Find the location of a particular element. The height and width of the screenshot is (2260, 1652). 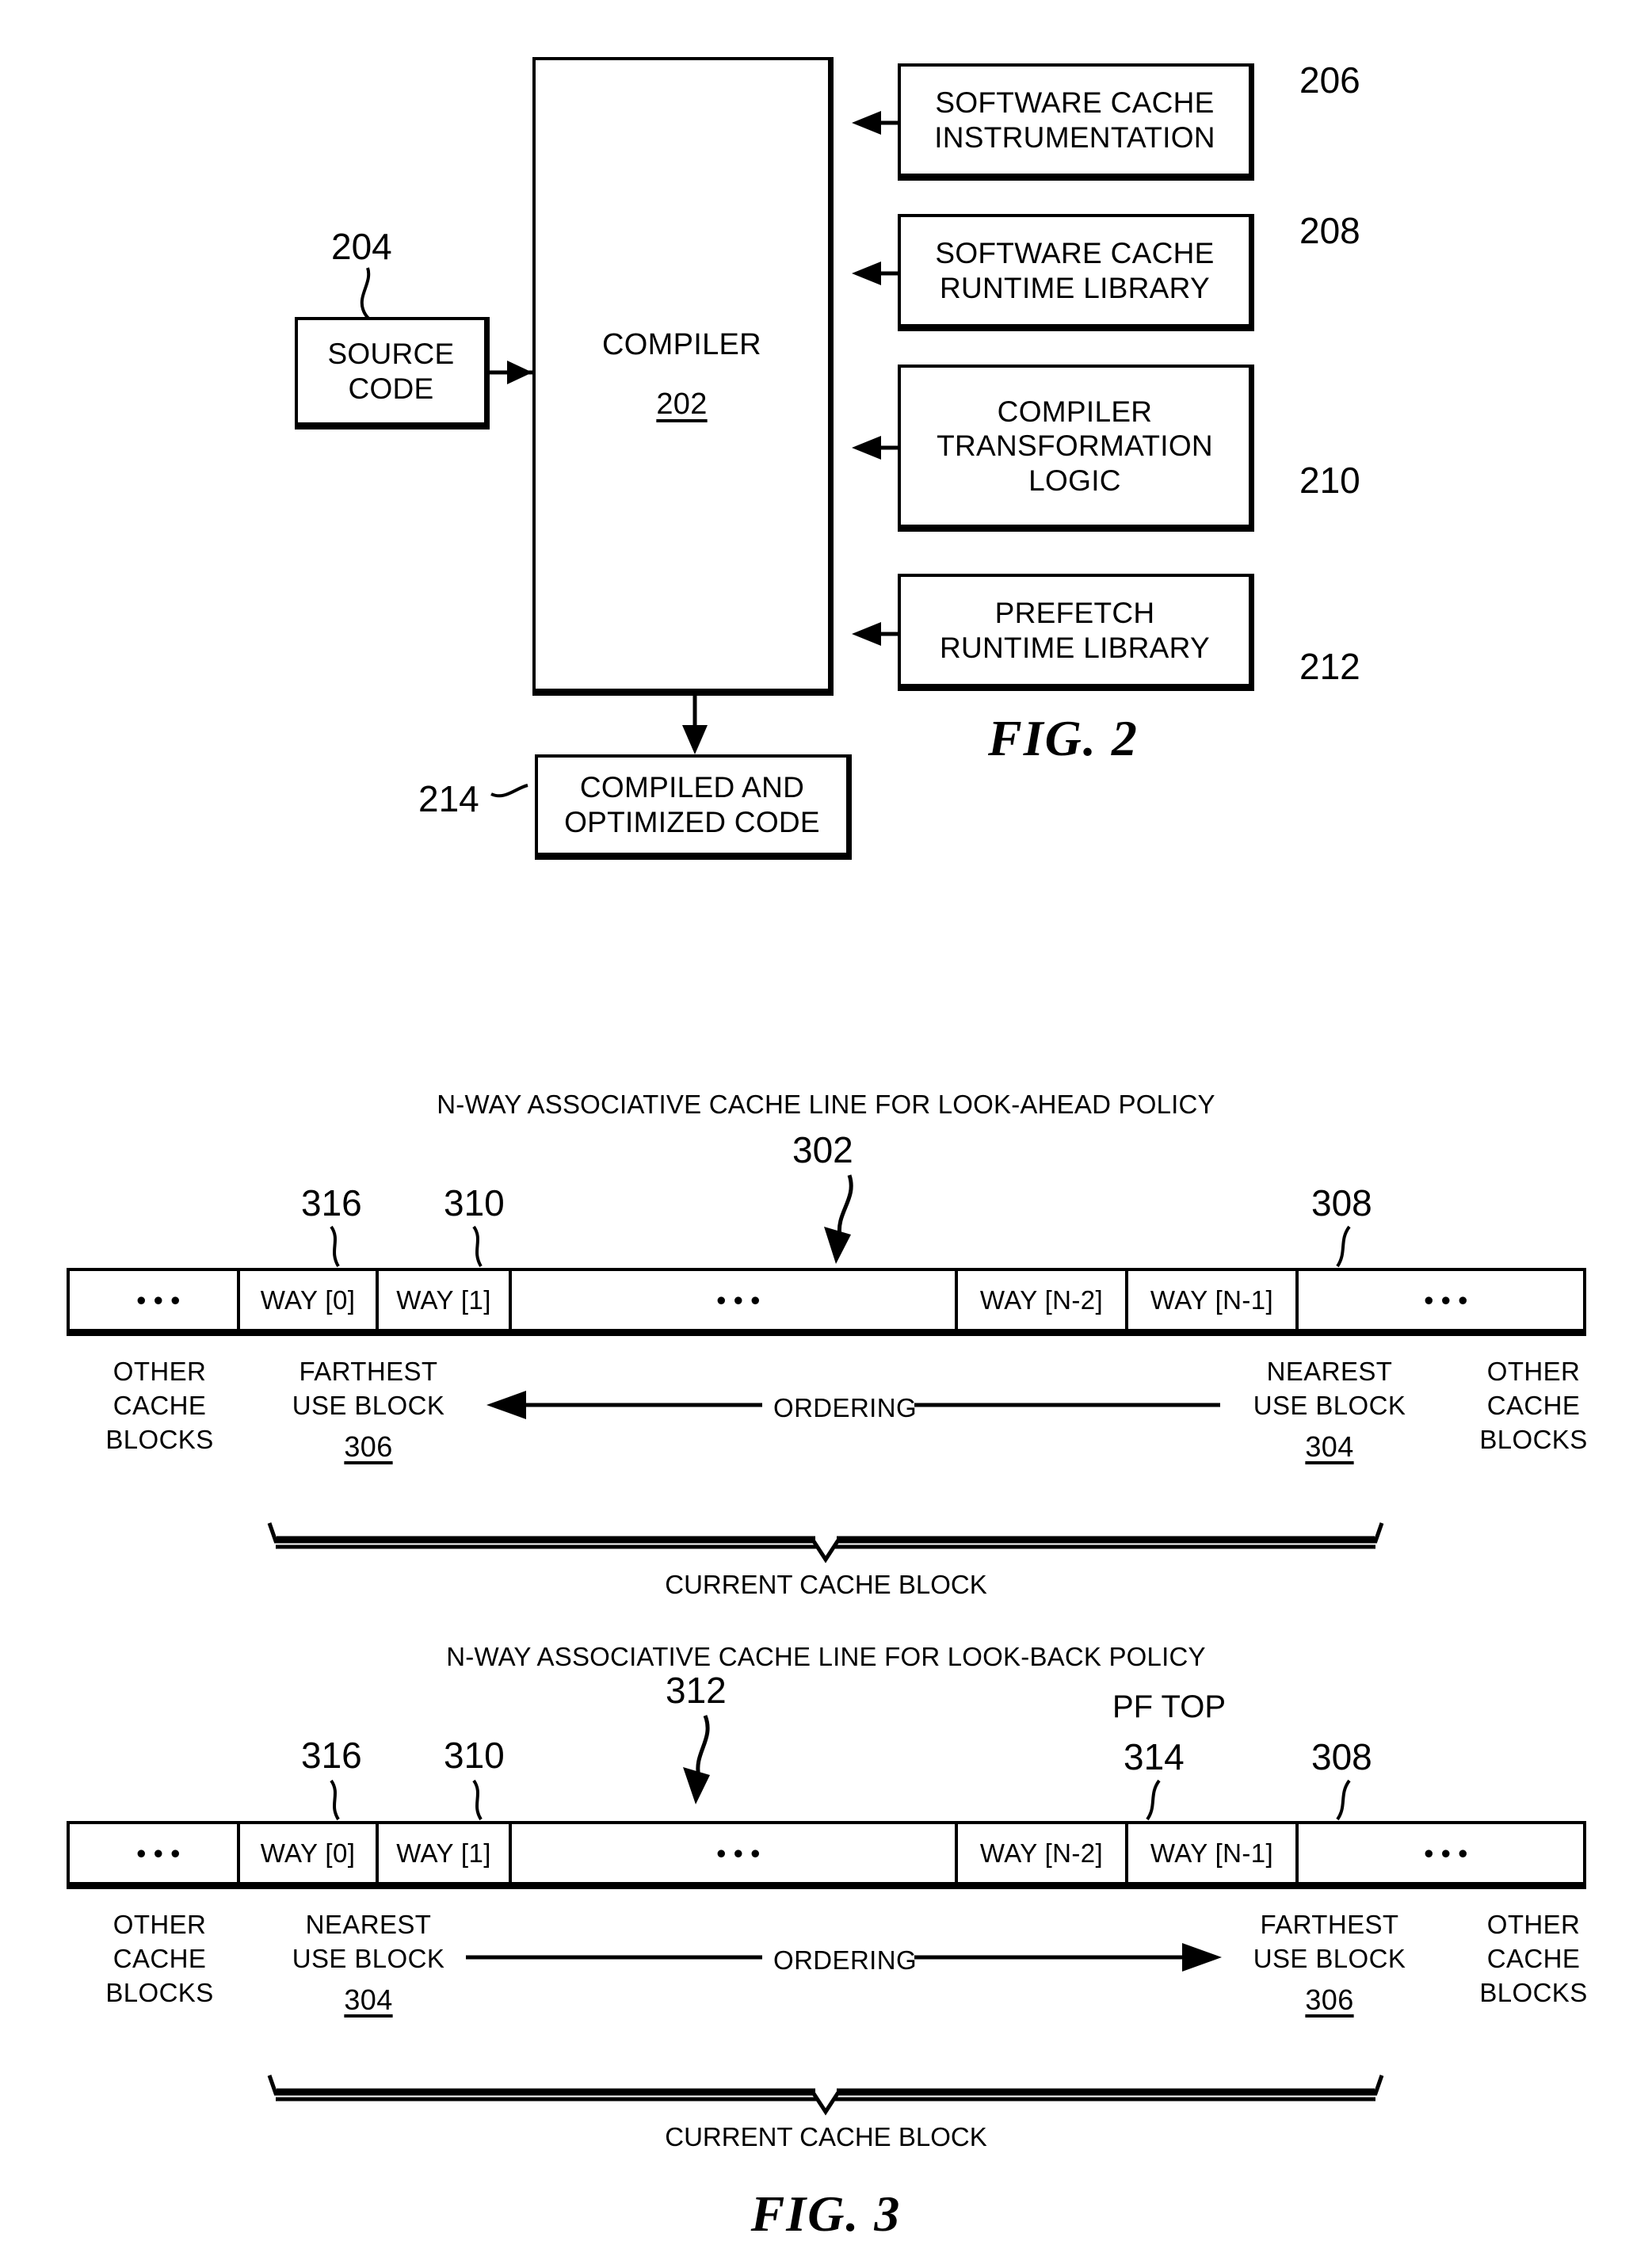

lookback-cell-wayn1: WAY [N-1] is located at coordinates (1213, 1853).